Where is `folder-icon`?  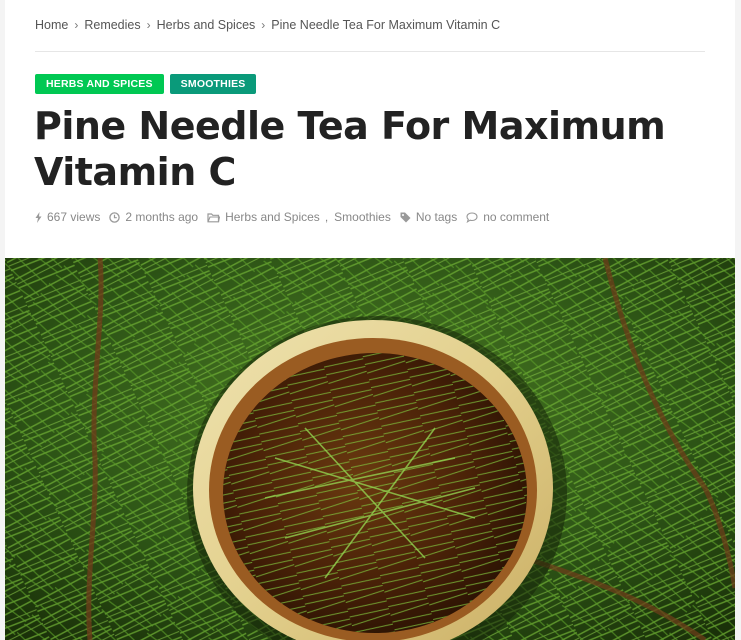
folder-icon is located at coordinates (214, 217).